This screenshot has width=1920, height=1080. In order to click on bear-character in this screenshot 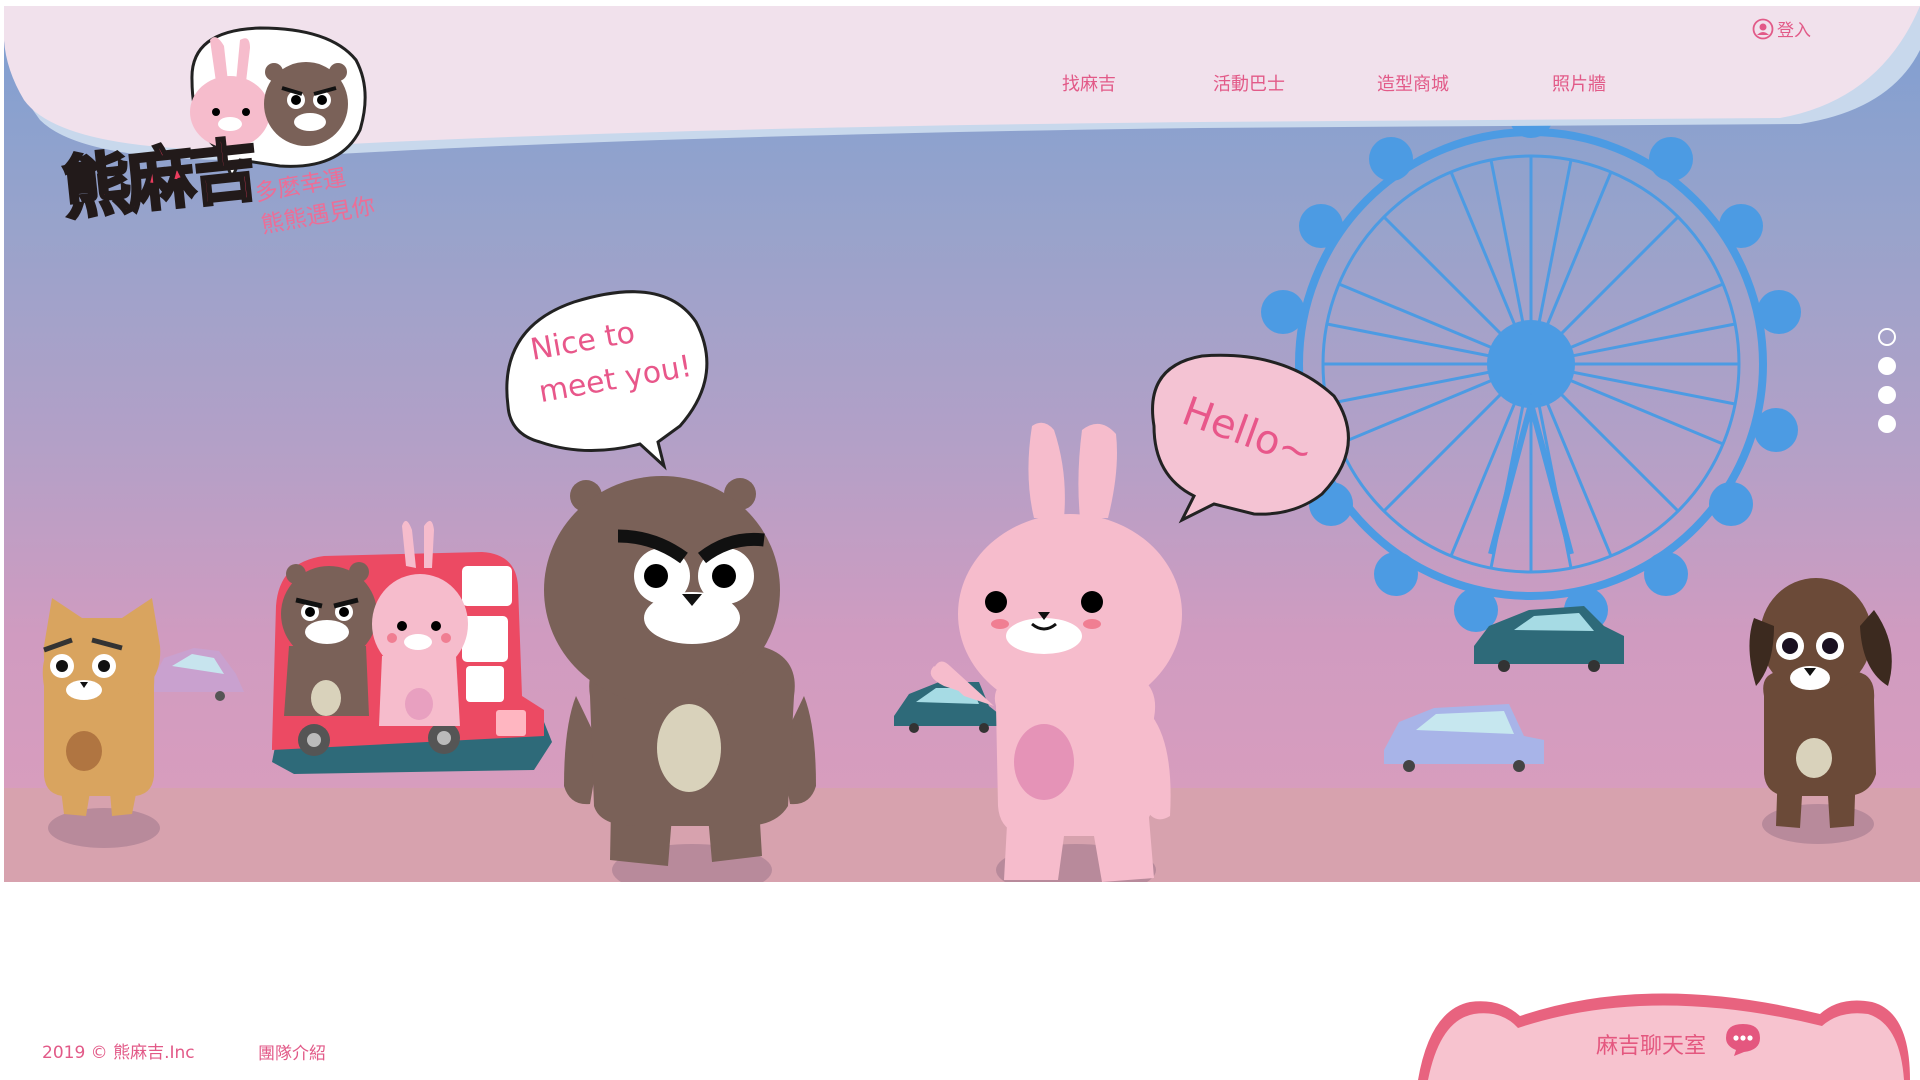, I will do `click(680, 679)`.